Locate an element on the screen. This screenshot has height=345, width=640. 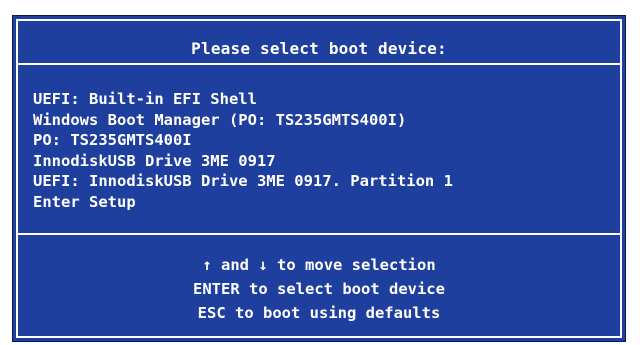
boot-option-usb-drive: InnodiskUSB Drive 3ME 0917 is located at coordinates (243, 161).